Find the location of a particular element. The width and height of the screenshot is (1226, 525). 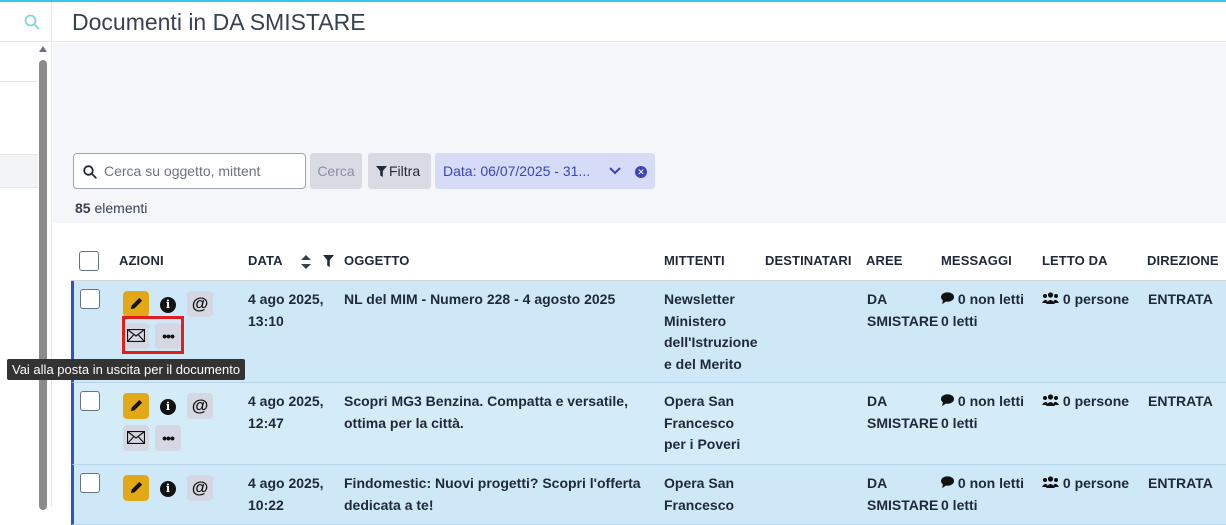

pencil-icon is located at coordinates (136, 487).